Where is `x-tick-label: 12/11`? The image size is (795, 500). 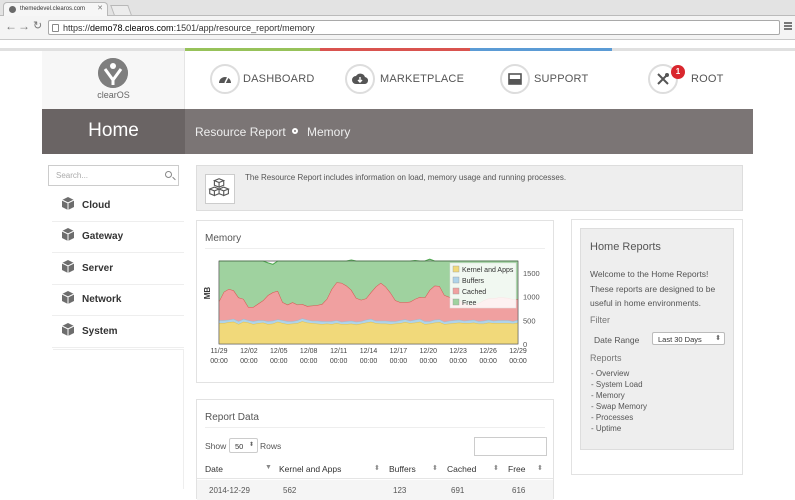
x-tick-label: 12/11 is located at coordinates (338, 351).